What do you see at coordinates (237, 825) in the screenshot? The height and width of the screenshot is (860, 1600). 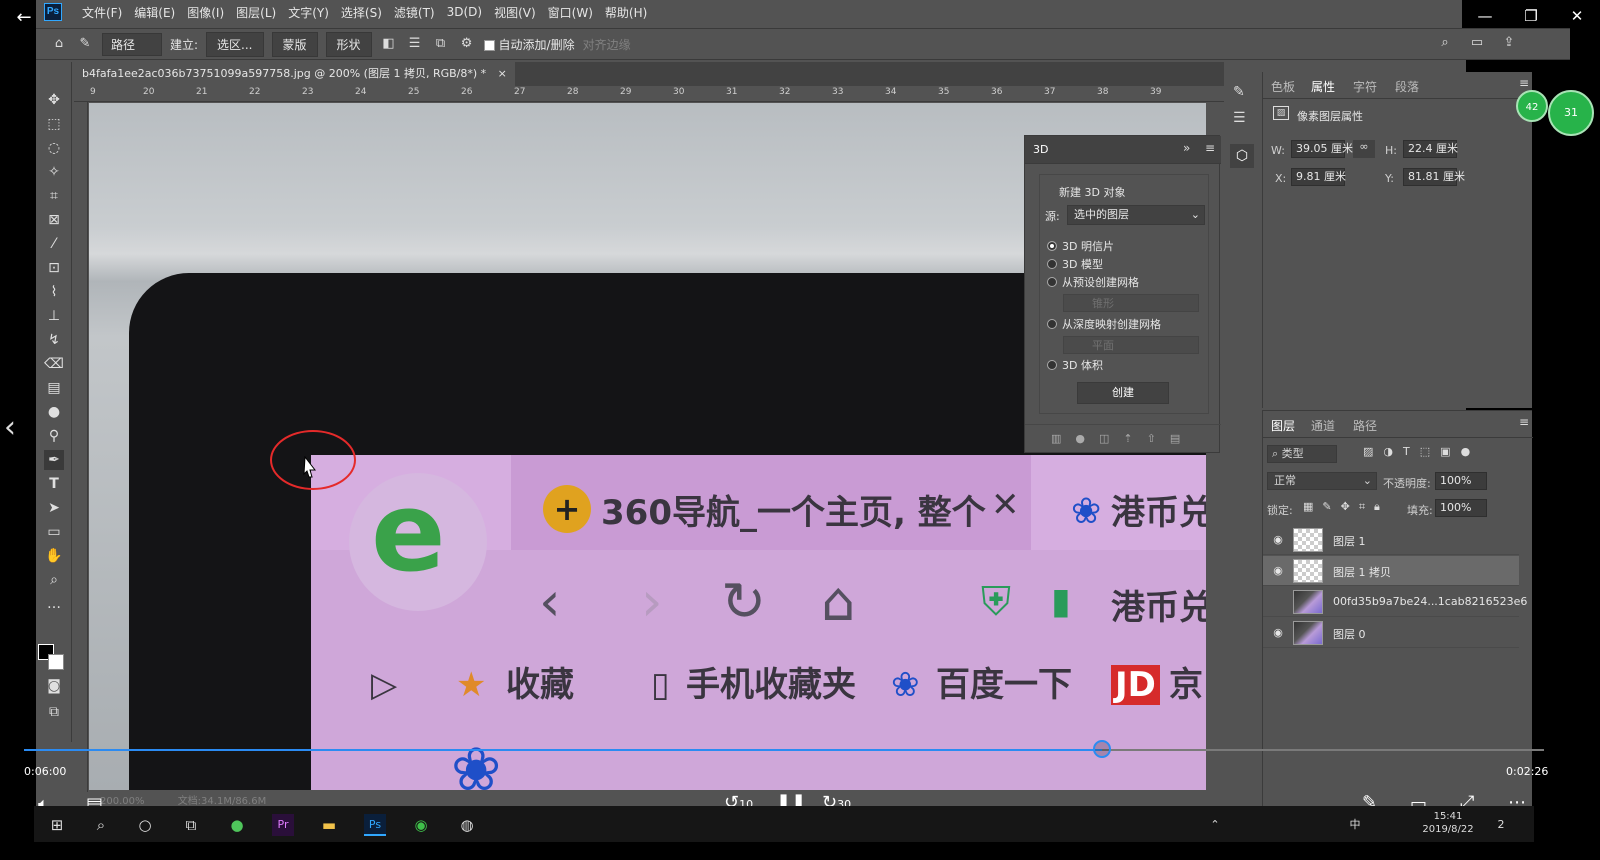 I see `browser-app-icon: ●` at bounding box center [237, 825].